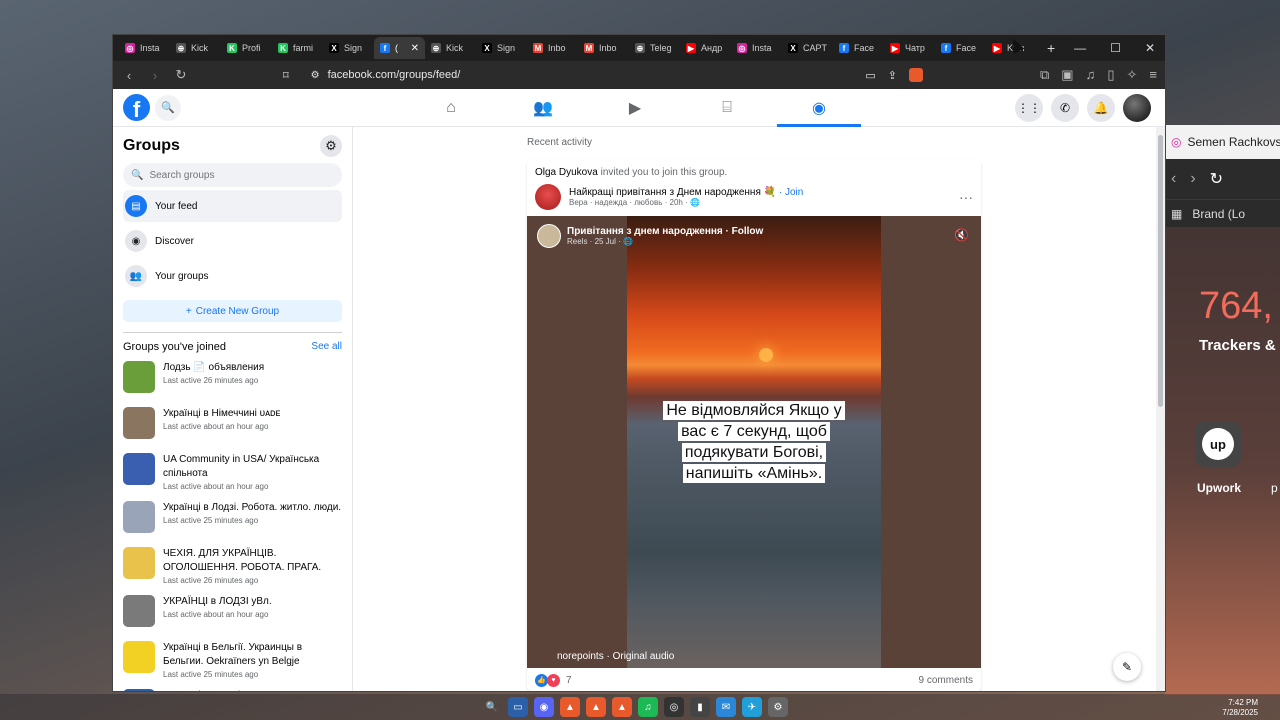 This screenshot has width=1280, height=720. I want to click on leo-ai-icon: ✧, so click(1132, 75).